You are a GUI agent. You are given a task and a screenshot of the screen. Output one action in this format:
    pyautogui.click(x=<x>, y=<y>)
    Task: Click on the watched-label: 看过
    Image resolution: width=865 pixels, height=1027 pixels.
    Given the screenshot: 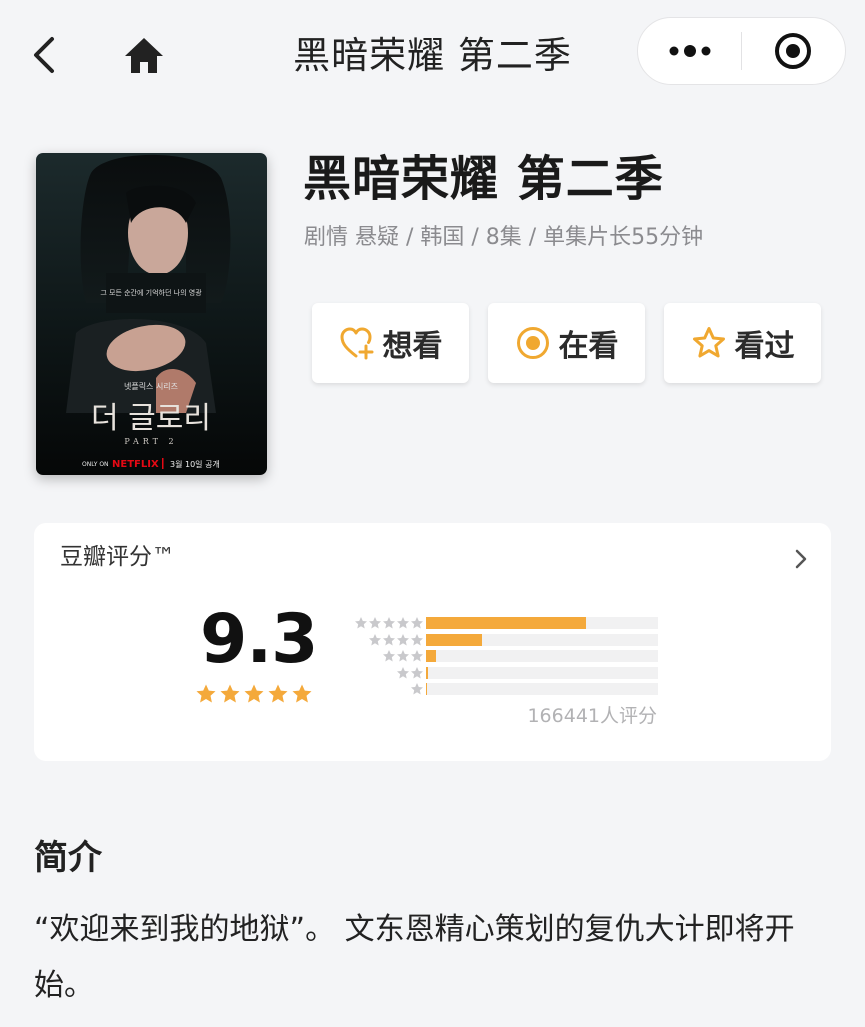 What is the action you would take?
    pyautogui.click(x=764, y=346)
    